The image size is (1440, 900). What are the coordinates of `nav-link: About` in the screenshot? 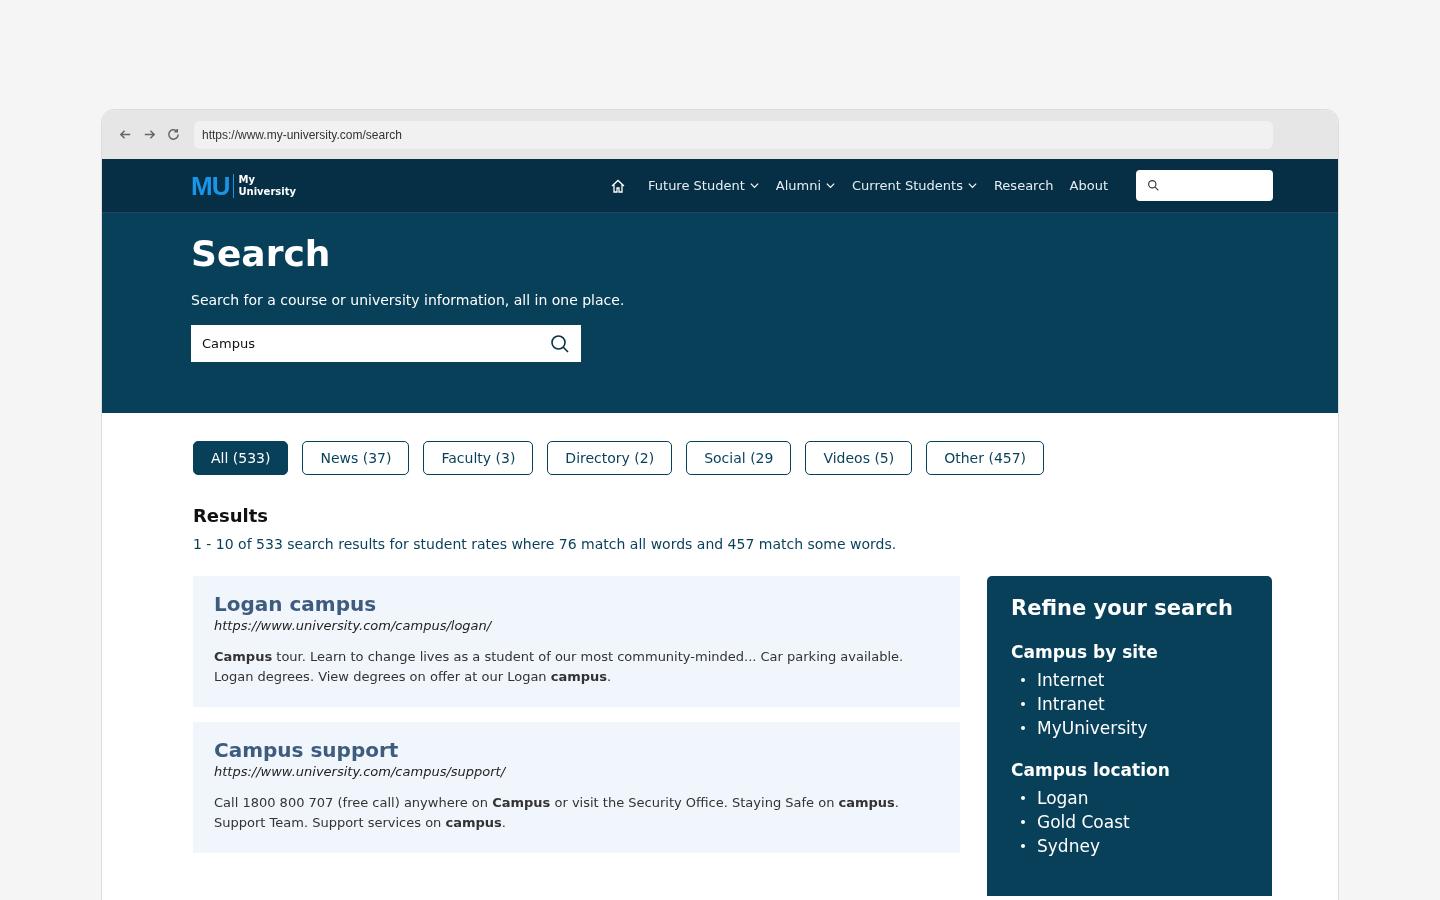 It's located at (1088, 185).